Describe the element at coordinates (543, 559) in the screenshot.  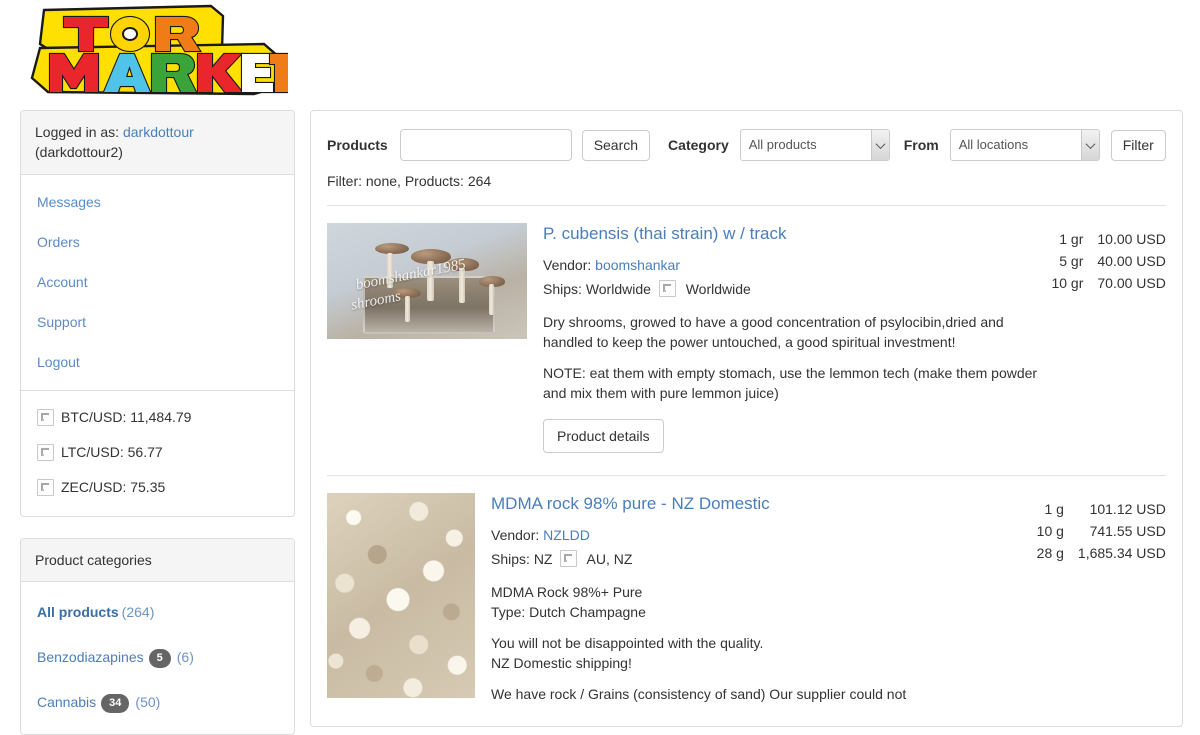
I see `ships-from: NZ` at that location.